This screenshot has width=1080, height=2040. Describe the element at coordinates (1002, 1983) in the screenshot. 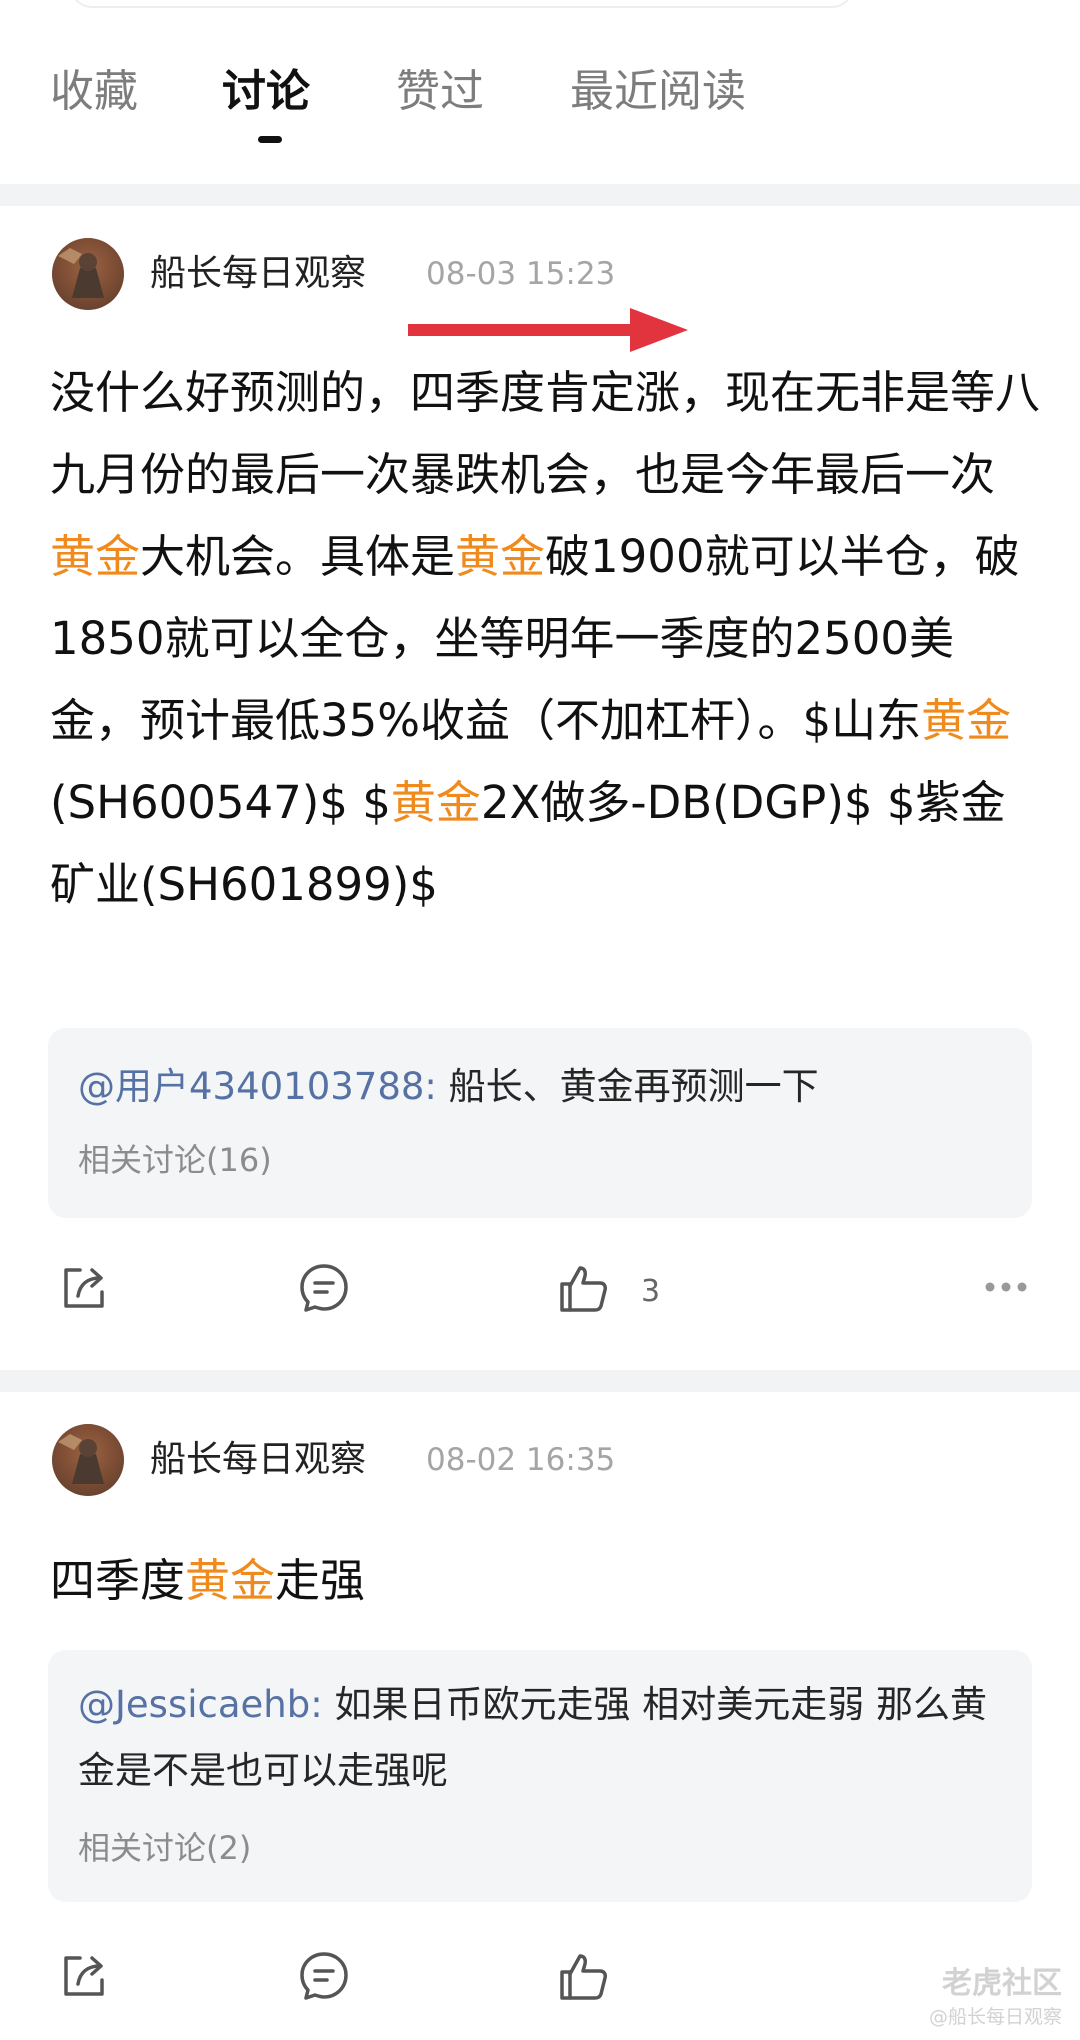

I see `watermark-brand: 老虎社区` at that location.